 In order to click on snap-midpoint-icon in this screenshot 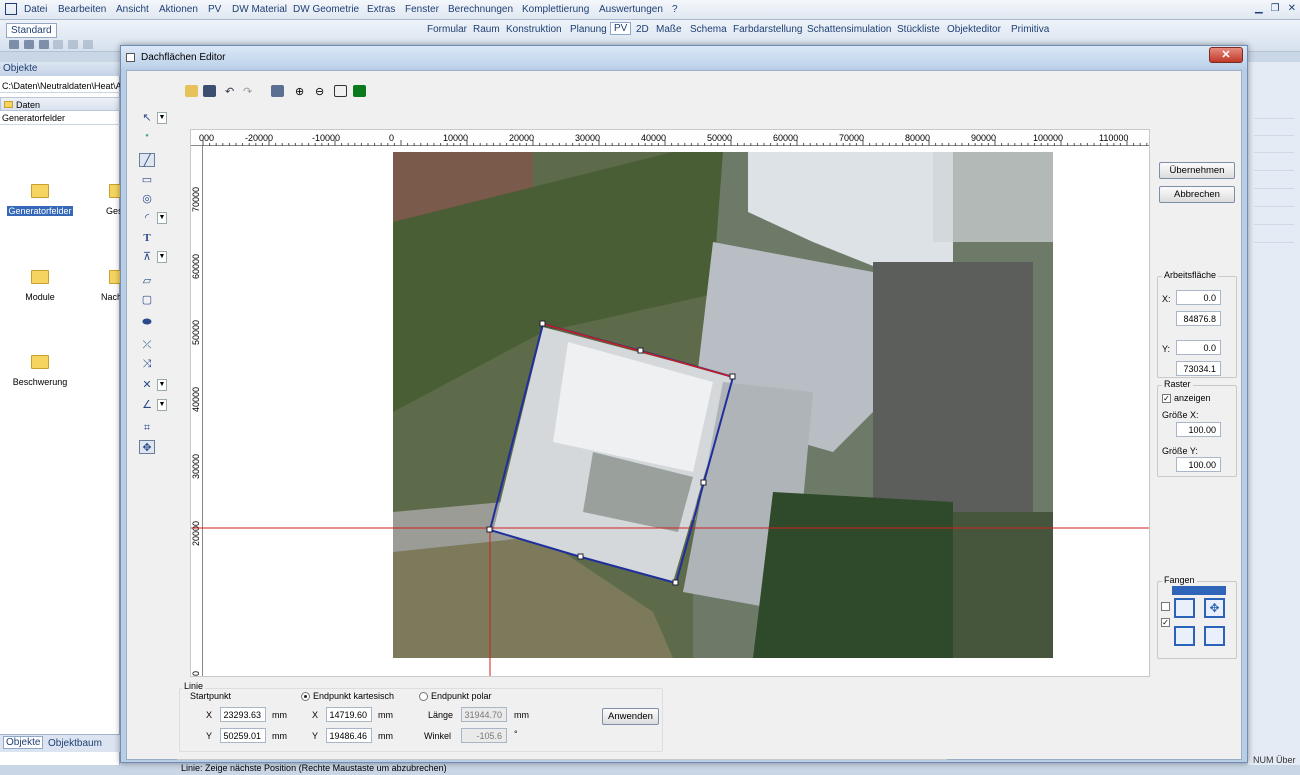, I will do `click(1184, 636)`.